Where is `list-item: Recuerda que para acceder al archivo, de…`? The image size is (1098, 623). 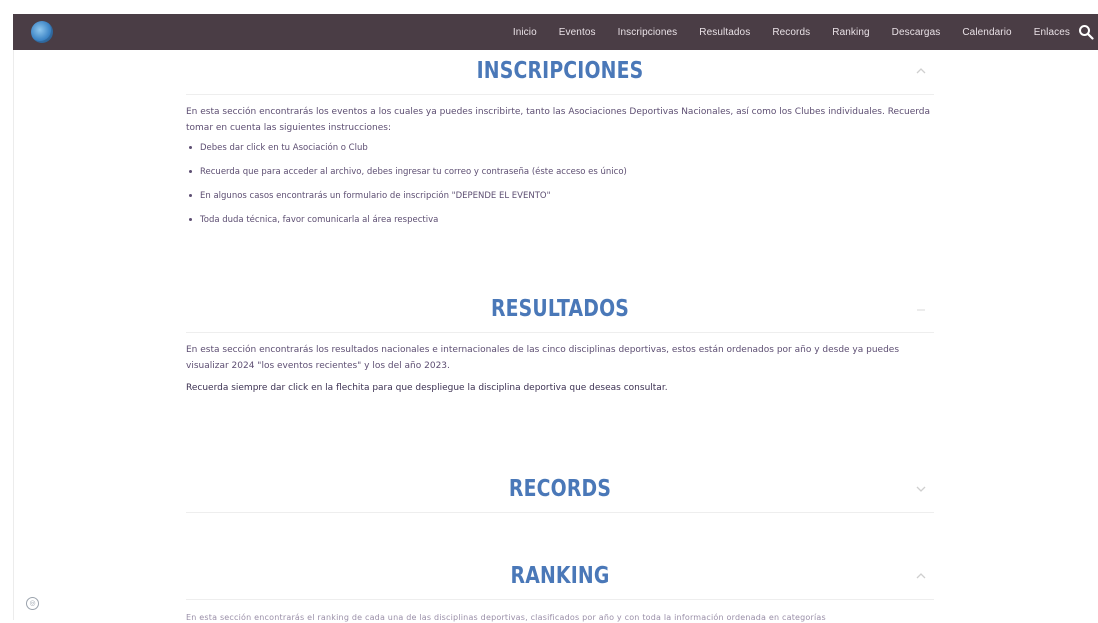 list-item: Recuerda que para acceder al archivo, de… is located at coordinates (562, 172).